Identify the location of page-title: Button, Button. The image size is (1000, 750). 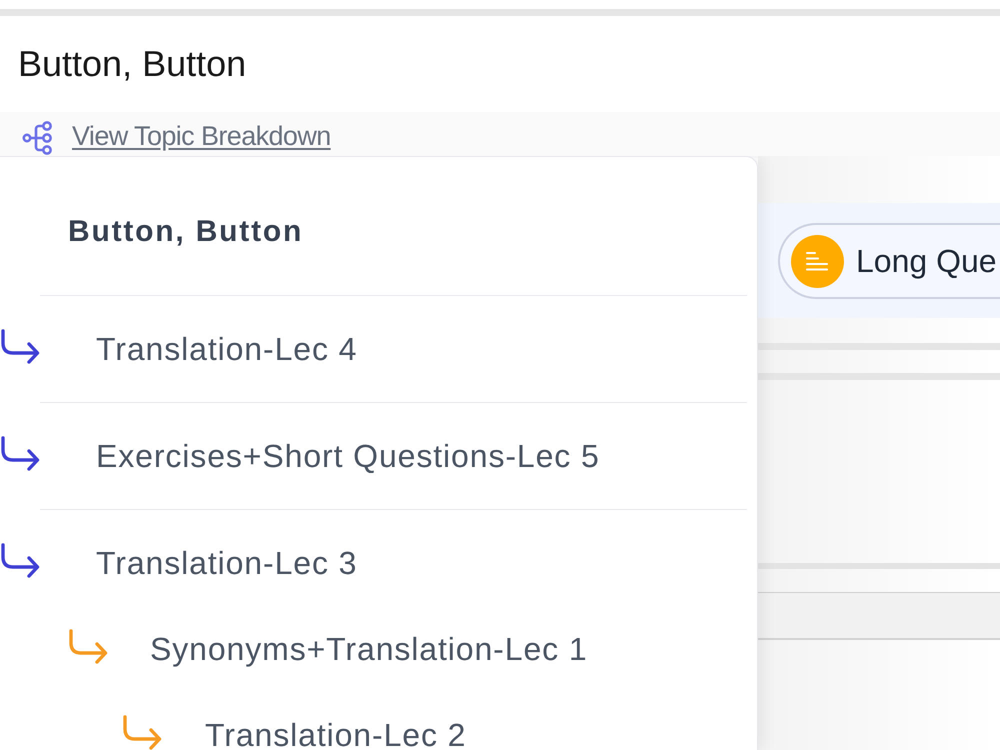
(132, 64).